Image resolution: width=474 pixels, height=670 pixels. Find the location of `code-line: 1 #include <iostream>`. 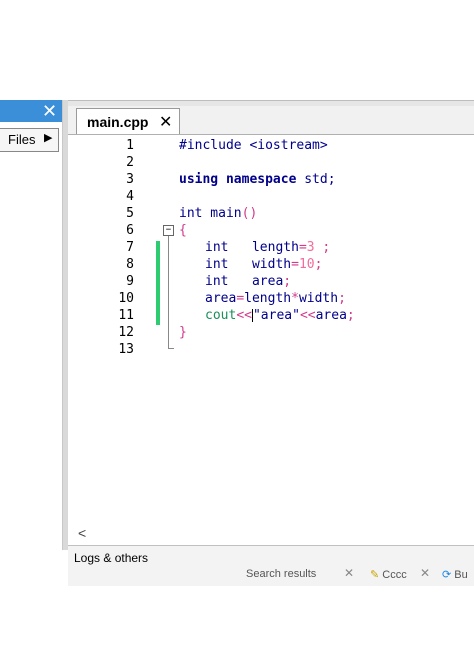

code-line: 1 #include <iostream> is located at coordinates (271, 146).